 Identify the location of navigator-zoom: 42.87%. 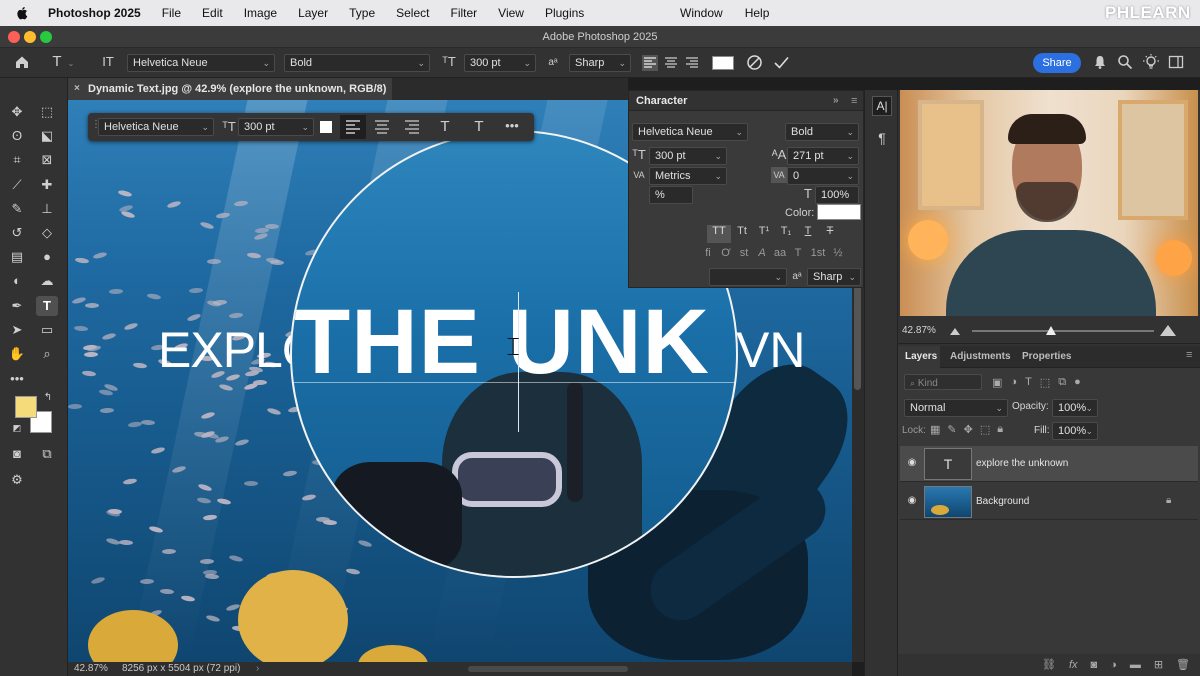
(919, 330).